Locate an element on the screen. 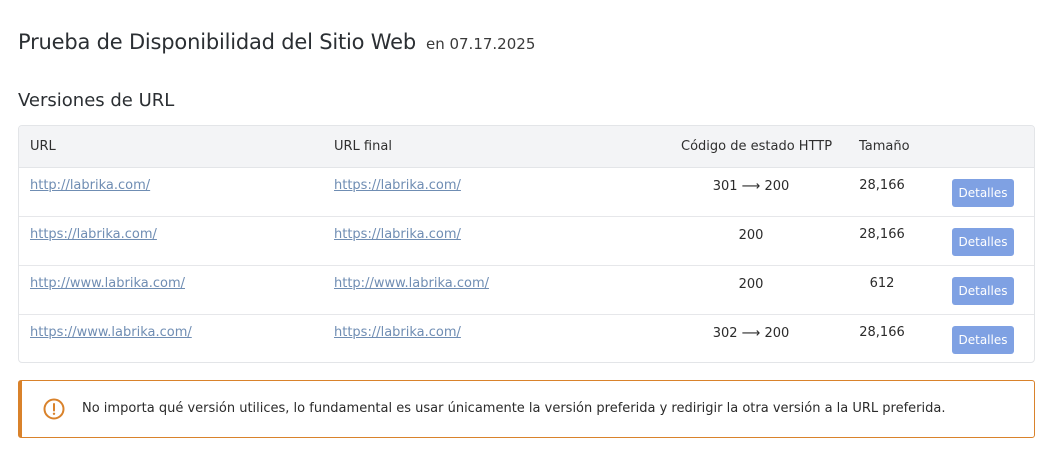 Image resolution: width=1044 pixels, height=453 pixels. column-header-final-url: URL final is located at coordinates (363, 146).